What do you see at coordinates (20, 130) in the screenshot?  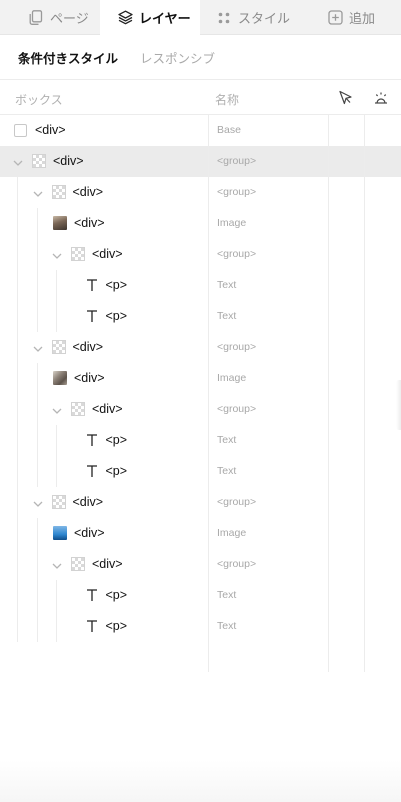 I see `layer-checkbox` at bounding box center [20, 130].